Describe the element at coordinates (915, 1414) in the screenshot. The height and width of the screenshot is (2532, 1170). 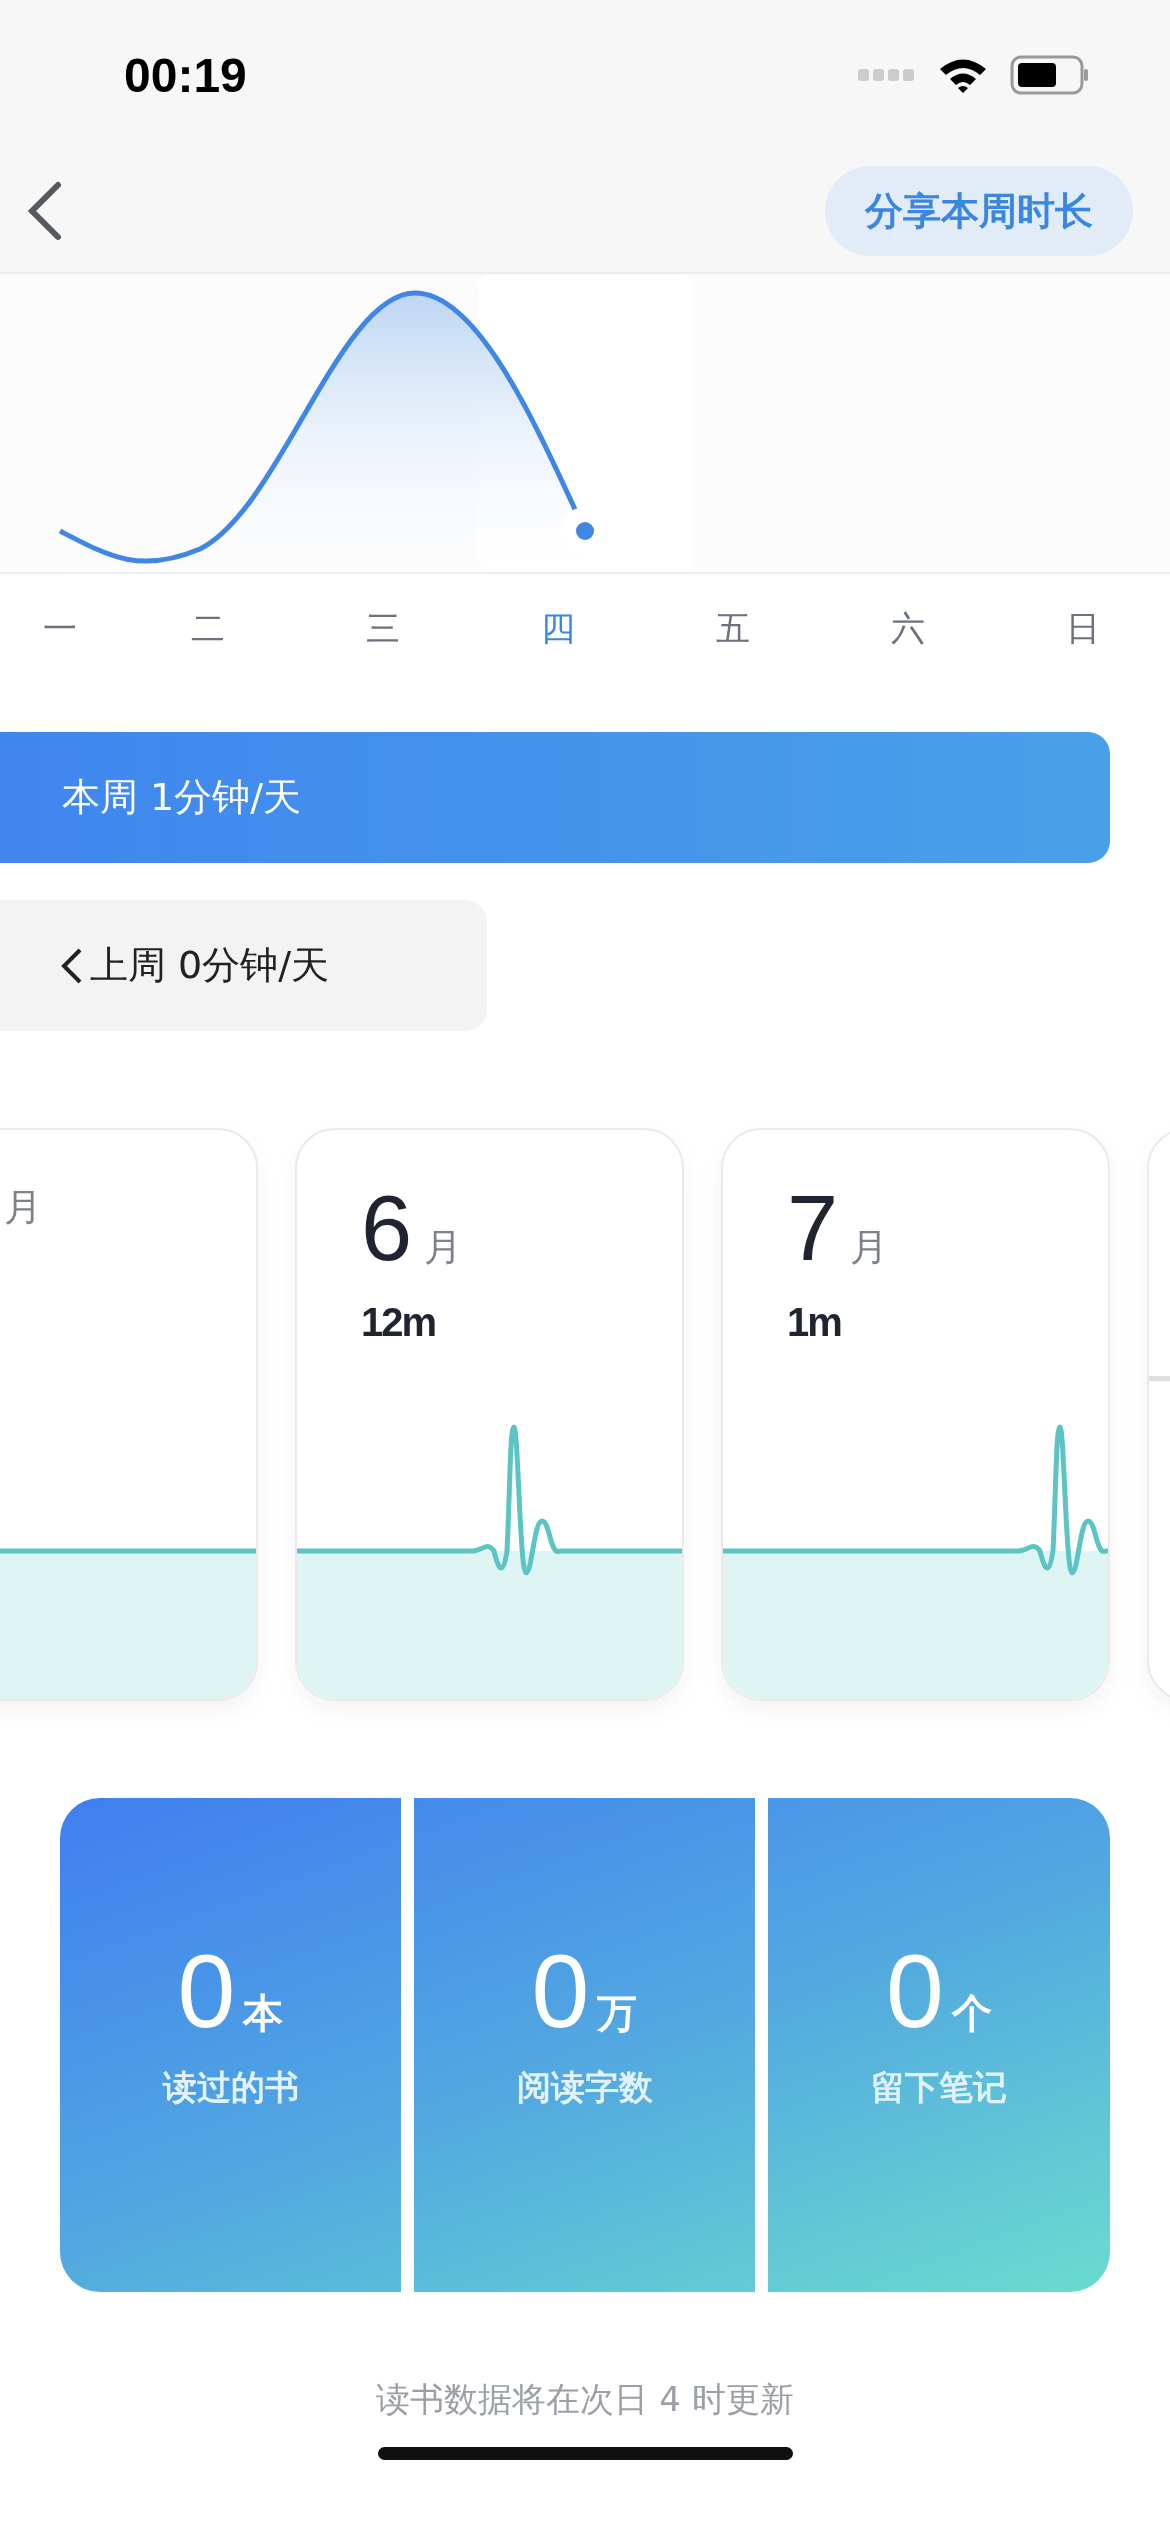
I see `month-card: 7 月 1m` at that location.